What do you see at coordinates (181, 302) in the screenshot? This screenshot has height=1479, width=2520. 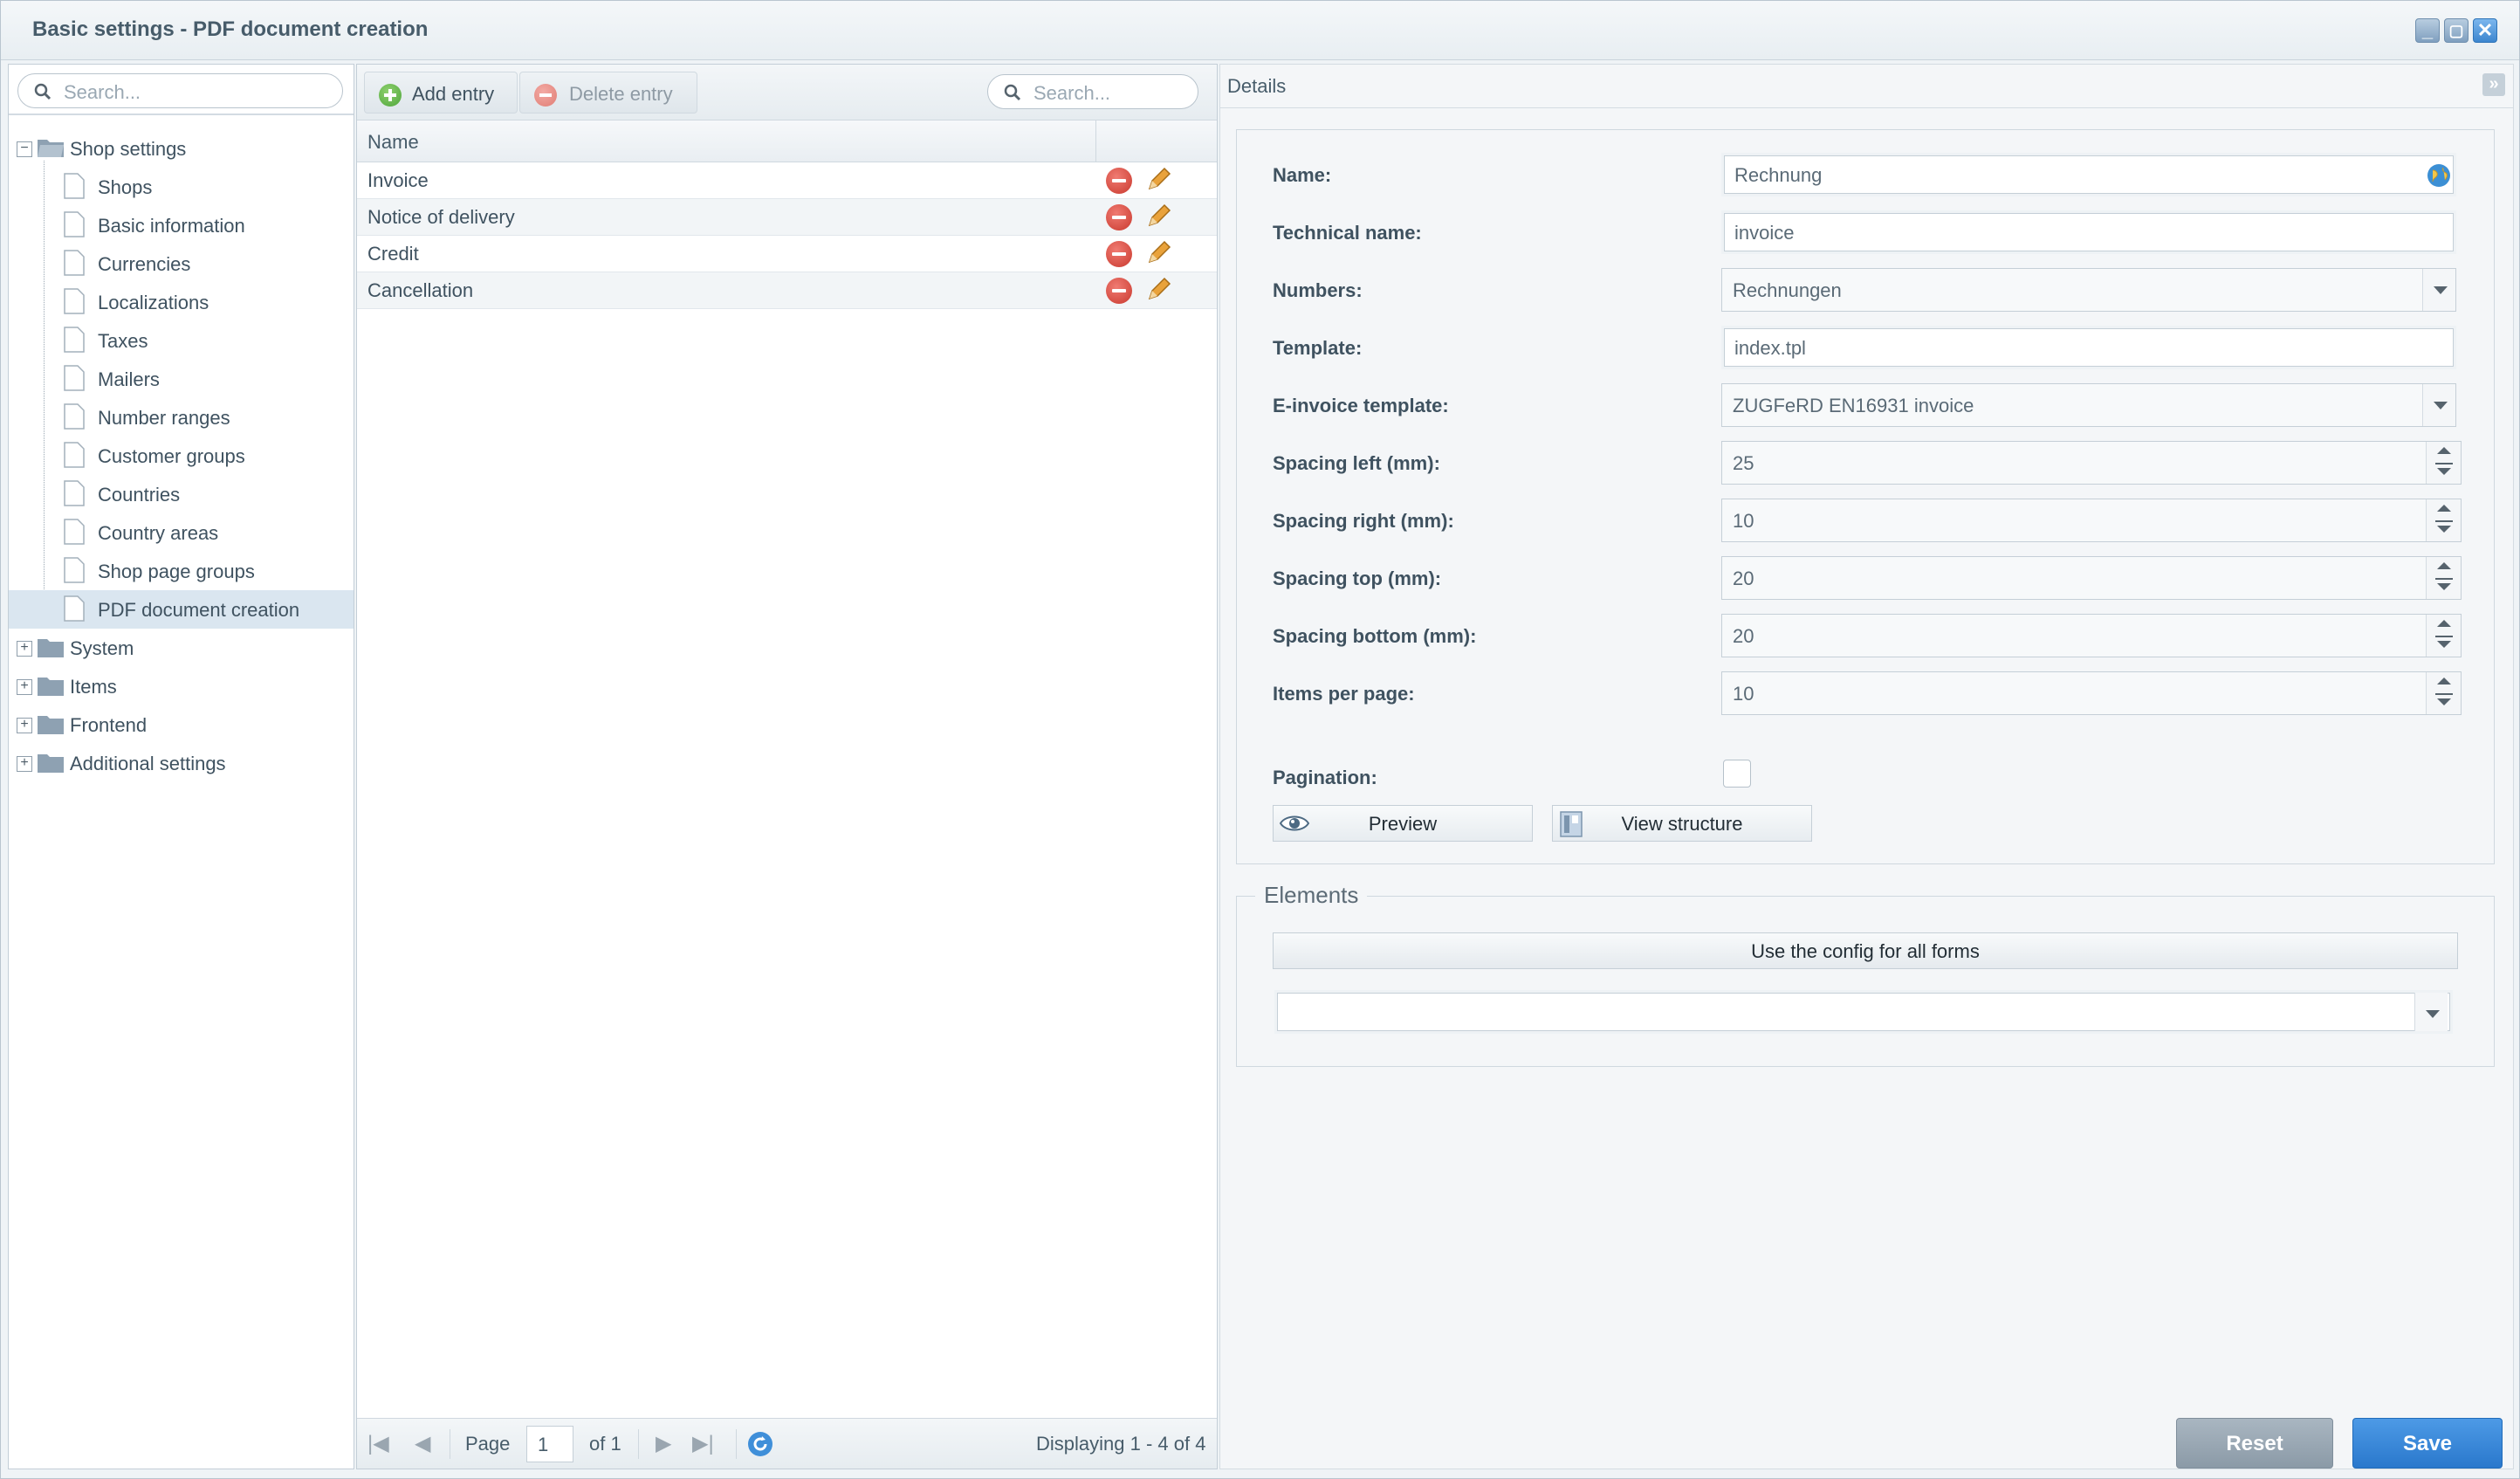 I see `tree-item-localizations: Localizations` at bounding box center [181, 302].